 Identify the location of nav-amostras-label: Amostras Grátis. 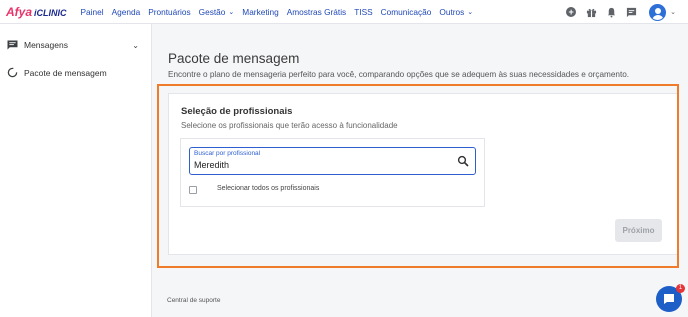
(316, 11).